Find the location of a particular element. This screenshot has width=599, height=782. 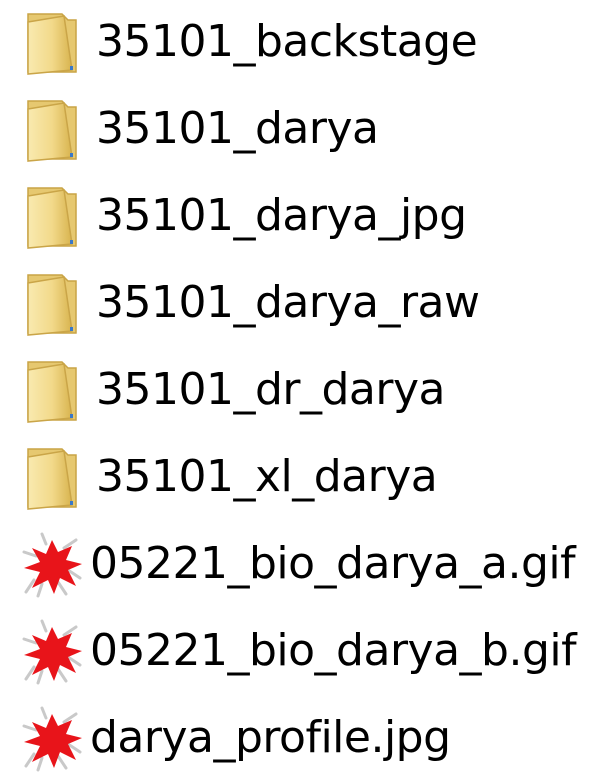

file-item-folder: 35101_backstage is located at coordinates (299, 43).